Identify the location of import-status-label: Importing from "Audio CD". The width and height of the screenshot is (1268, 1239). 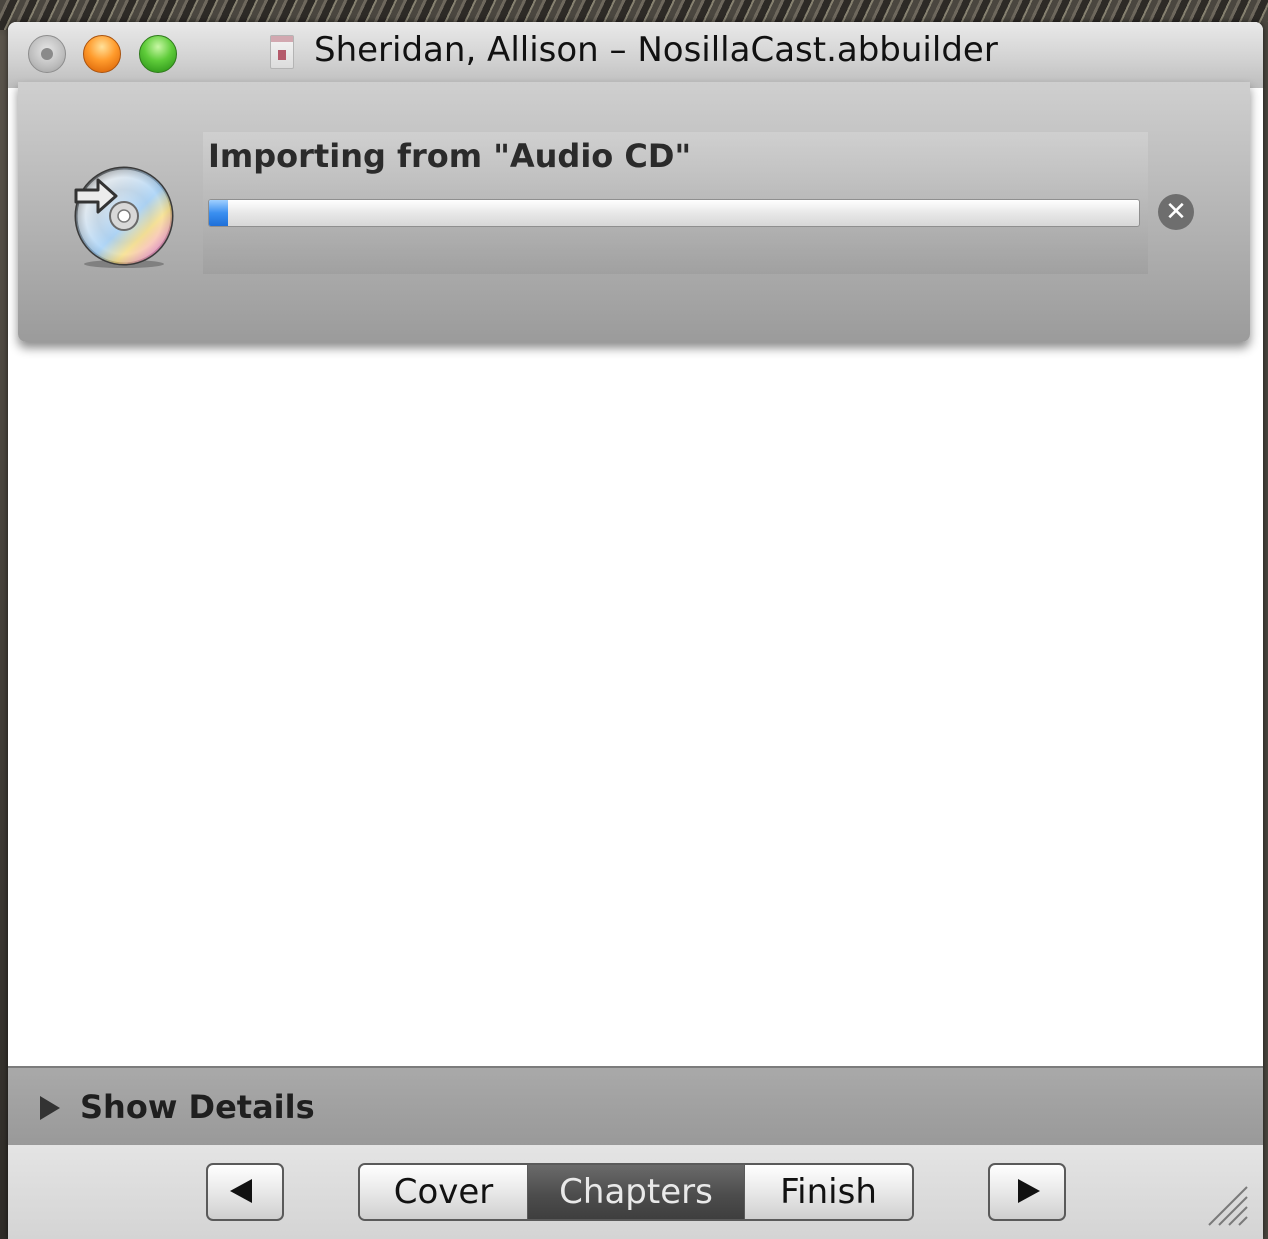
(450, 156).